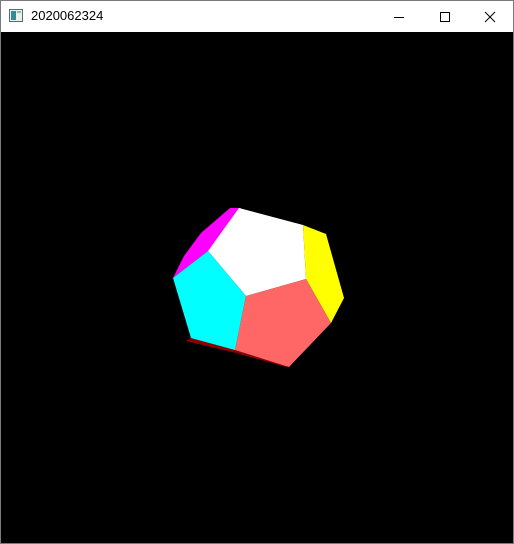  Describe the element at coordinates (67, 15) in the screenshot. I see `window-title: 2020062324` at that location.